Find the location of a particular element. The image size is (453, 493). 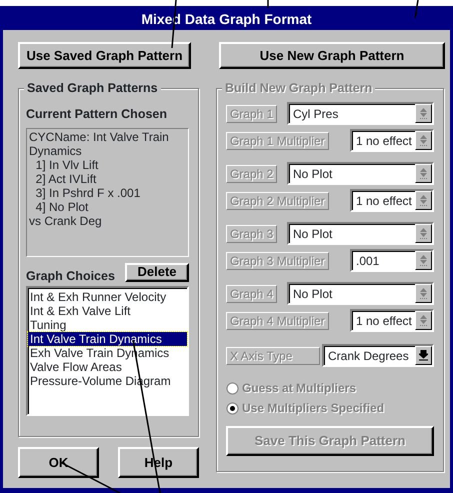

window-title: Mixed Data Graph Format is located at coordinates (226, 19).